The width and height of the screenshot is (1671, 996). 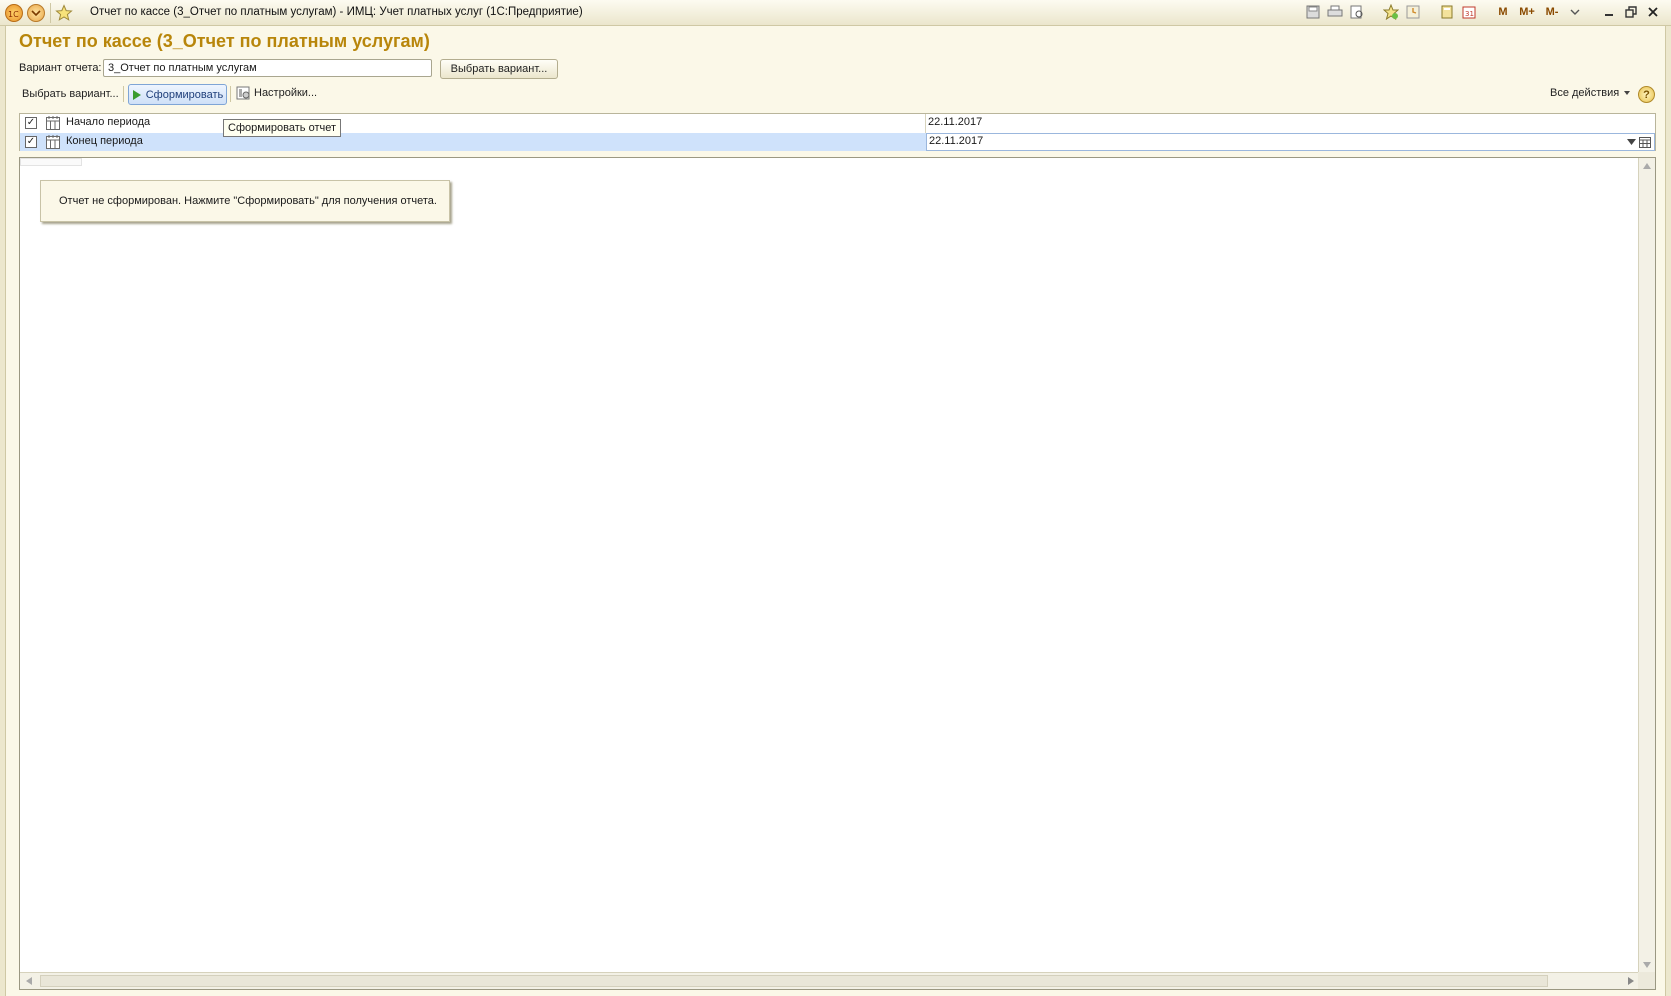 What do you see at coordinates (1653, 12) in the screenshot?
I see `close-icon` at bounding box center [1653, 12].